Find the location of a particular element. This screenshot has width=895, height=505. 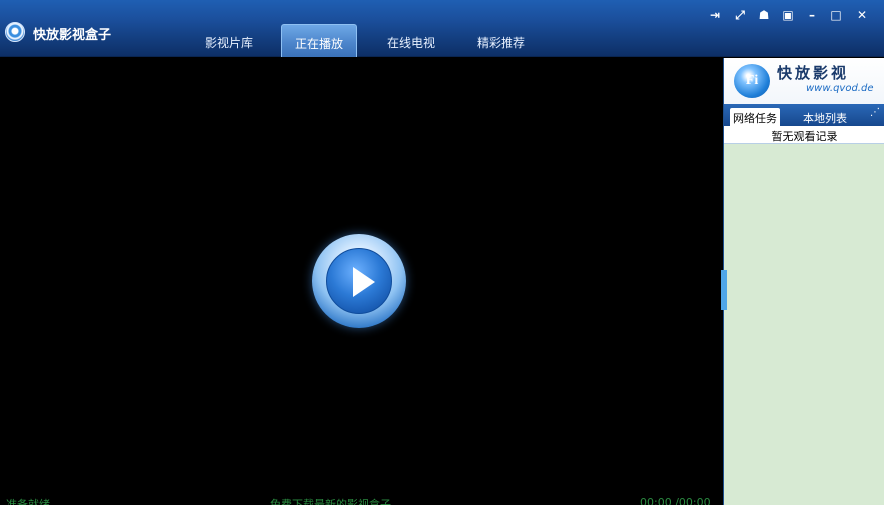

minimize-button: – is located at coordinates (812, 15).